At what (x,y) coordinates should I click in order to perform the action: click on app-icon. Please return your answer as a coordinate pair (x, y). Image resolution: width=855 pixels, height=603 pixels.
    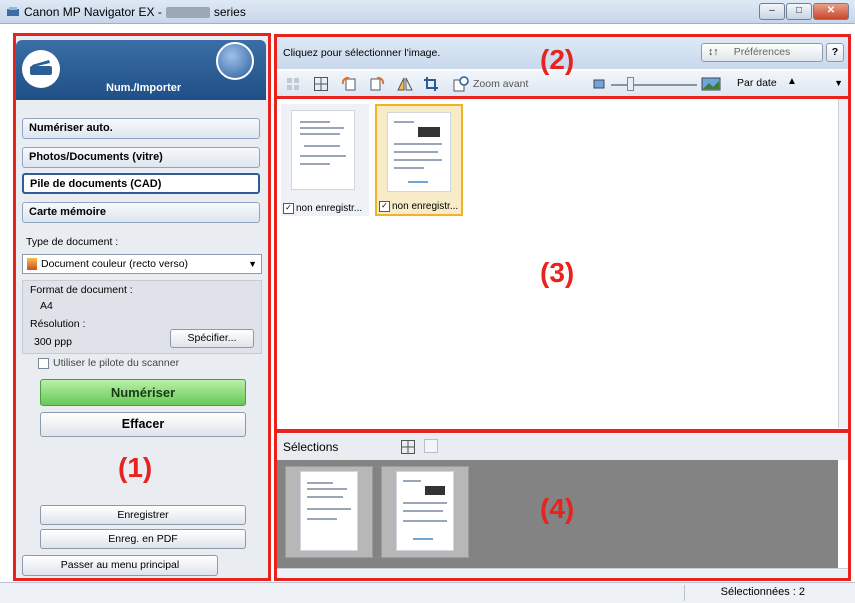
    Looking at the image, I should click on (13, 11).